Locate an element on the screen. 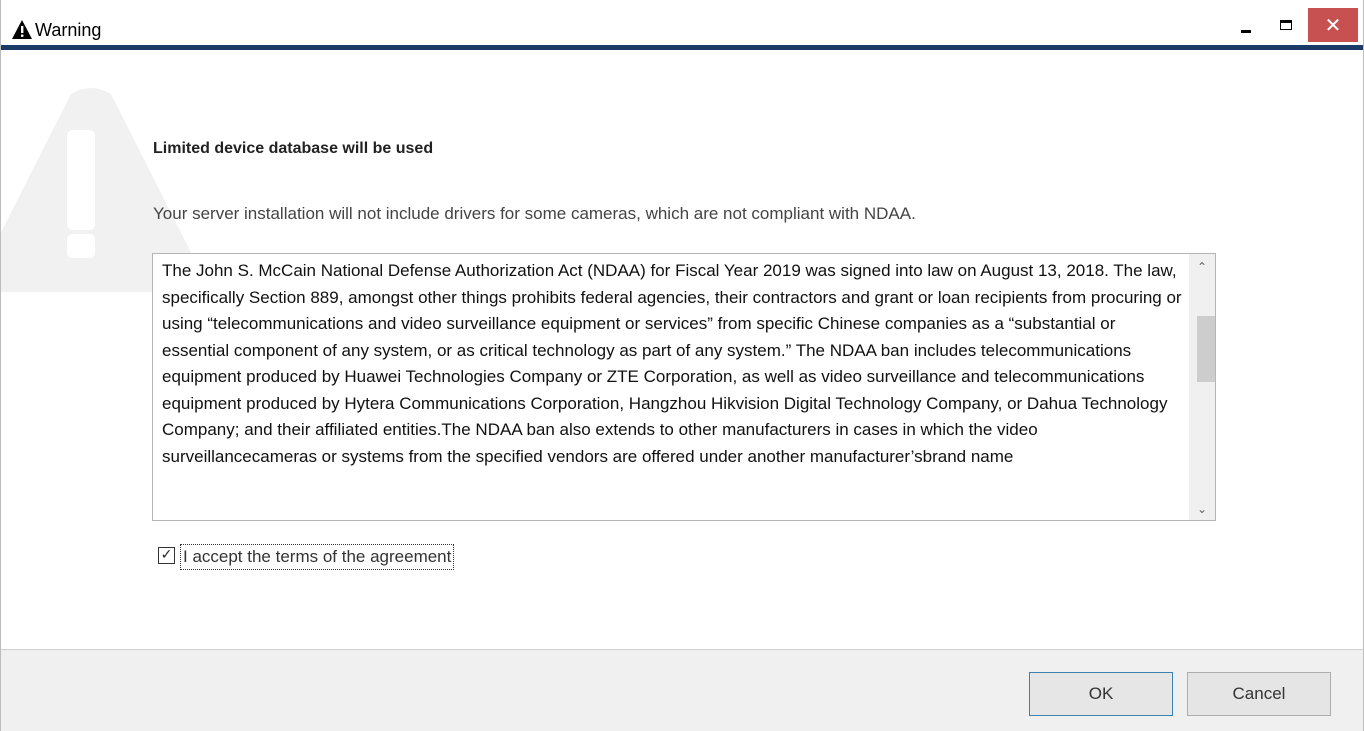  close-button: ✕ is located at coordinates (1333, 25).